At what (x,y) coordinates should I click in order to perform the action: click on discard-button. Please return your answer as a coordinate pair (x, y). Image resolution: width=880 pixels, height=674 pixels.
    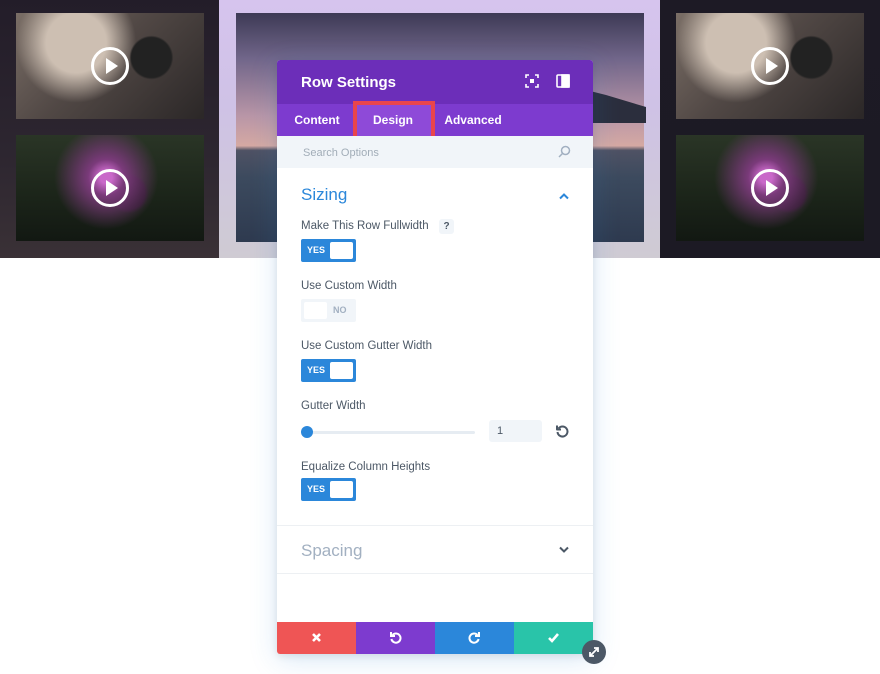
    Looking at the image, I should click on (316, 638).